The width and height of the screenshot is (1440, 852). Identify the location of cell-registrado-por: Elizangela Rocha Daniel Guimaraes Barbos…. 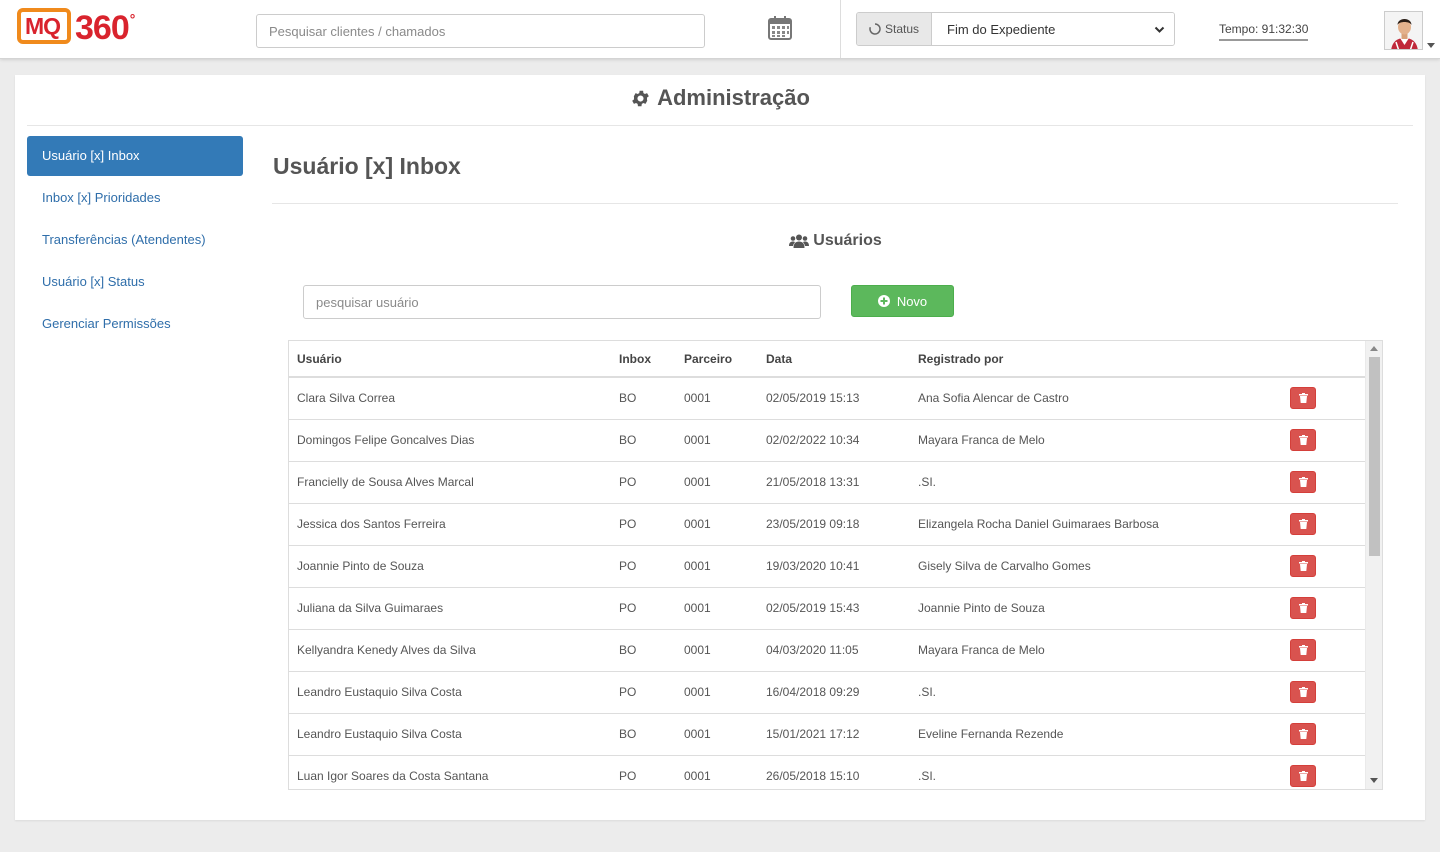
(1096, 524).